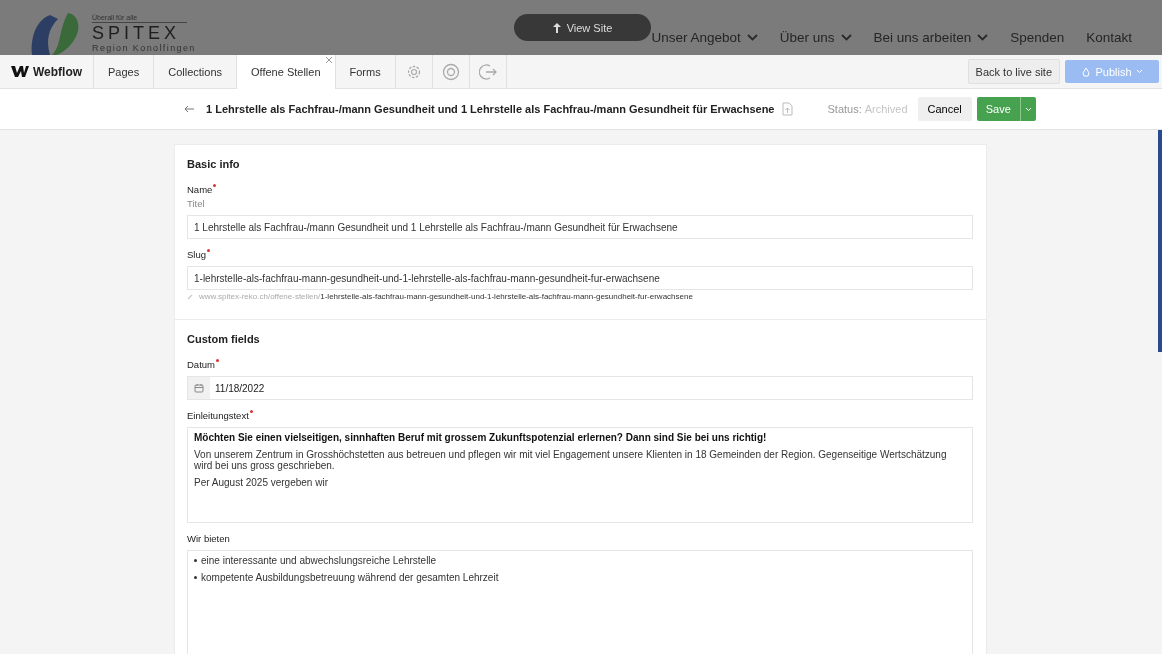 The width and height of the screenshot is (1162, 654). I want to click on list-item: eine interessante und abwechslungsreiche Lehrstelle, so click(319, 560).